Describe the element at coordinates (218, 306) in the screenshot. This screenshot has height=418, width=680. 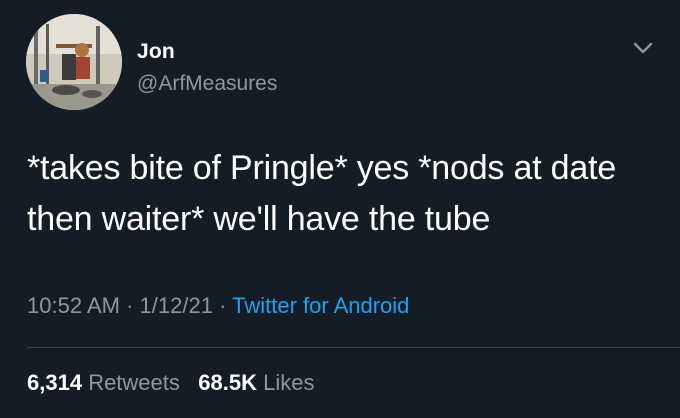
I see `tweet-meta: 10:52 AM · 1/12/21 · Twitter for Android` at that location.